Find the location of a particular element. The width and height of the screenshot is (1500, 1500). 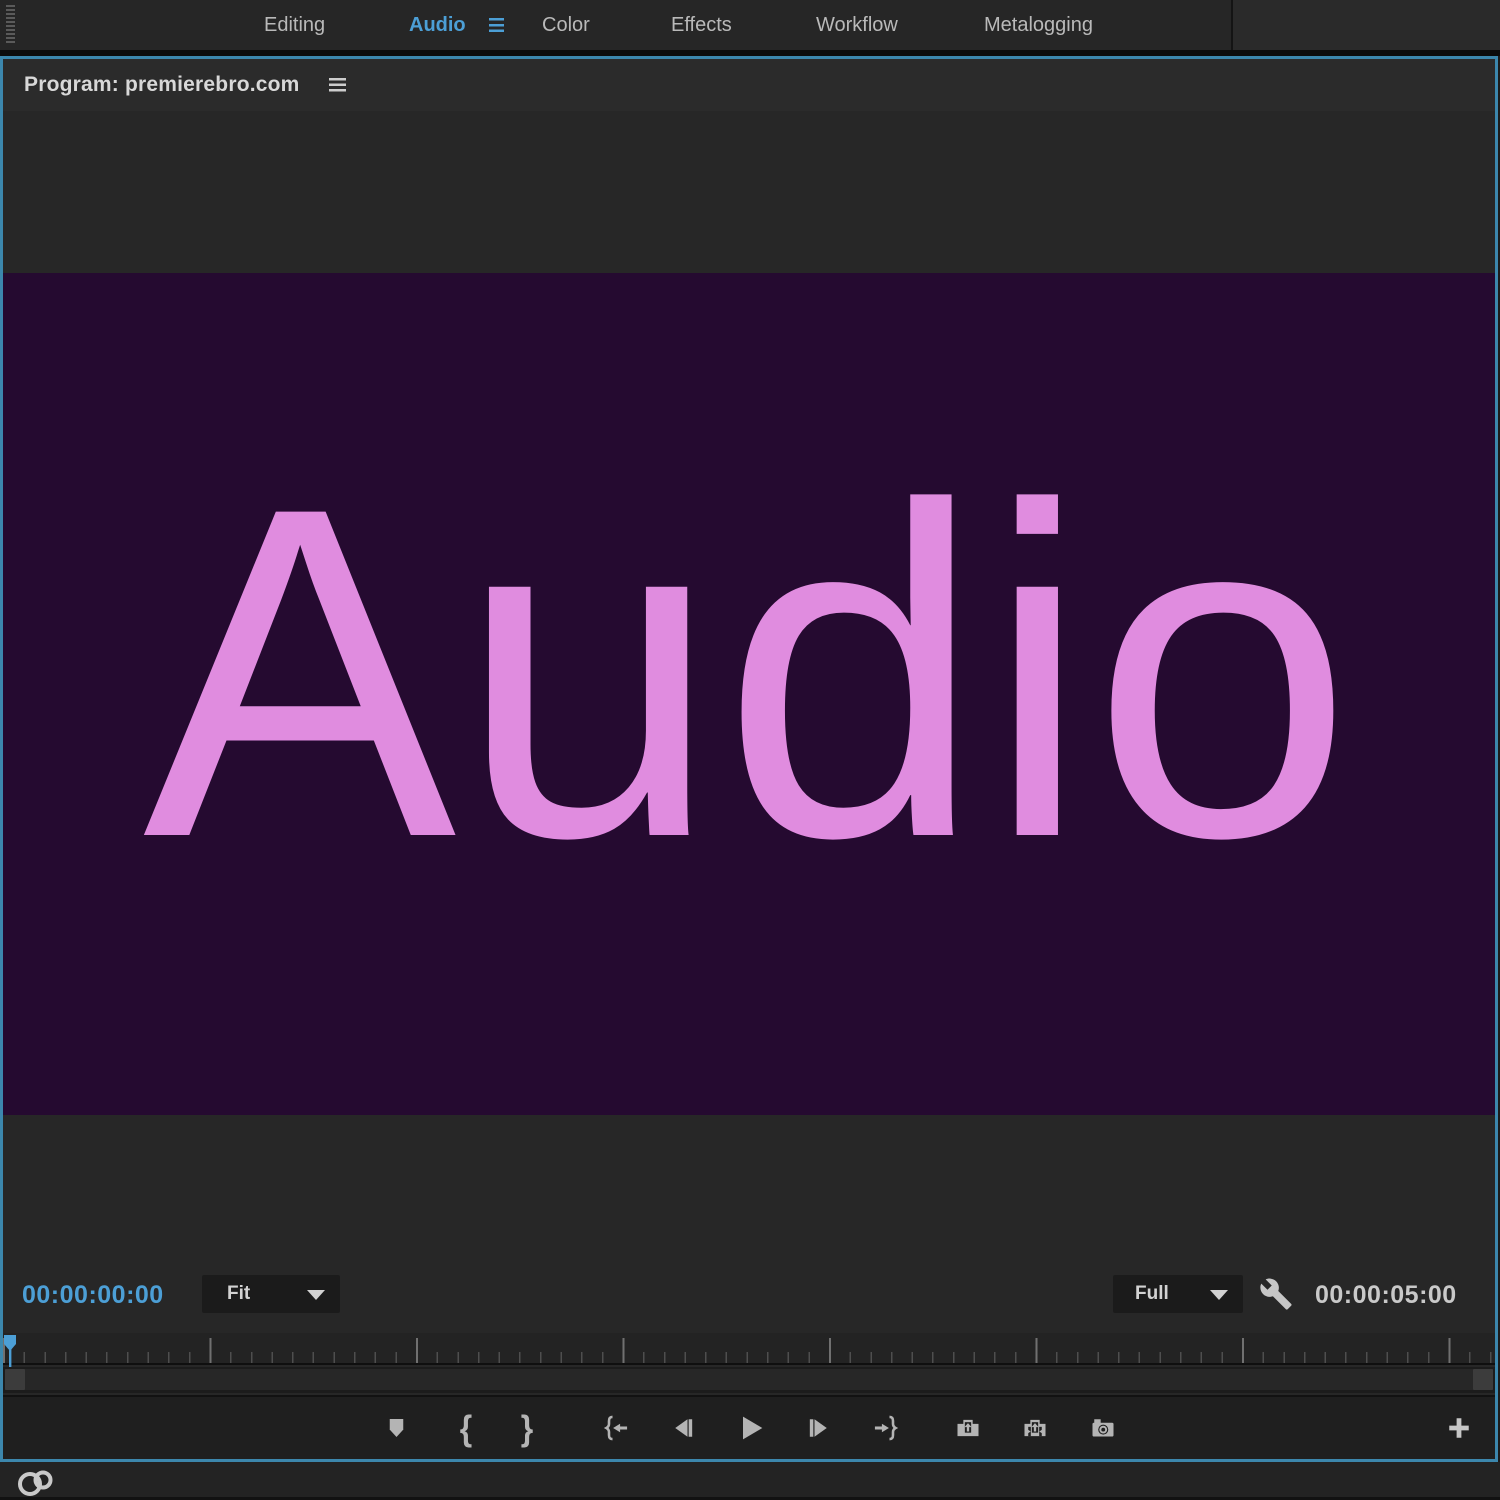

tab-workflow: Workflow is located at coordinates (857, 25).